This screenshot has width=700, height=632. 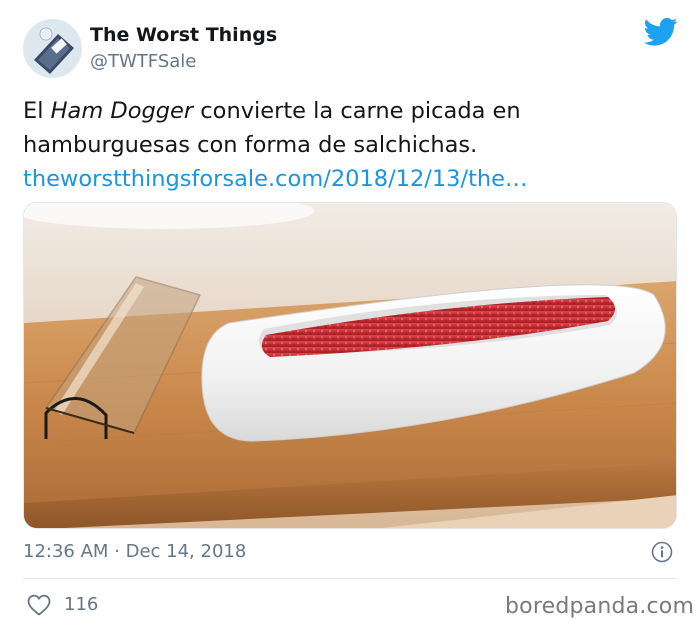 What do you see at coordinates (357, 111) in the screenshot?
I see `tweet-text-rest: convierte la carne picada en` at bounding box center [357, 111].